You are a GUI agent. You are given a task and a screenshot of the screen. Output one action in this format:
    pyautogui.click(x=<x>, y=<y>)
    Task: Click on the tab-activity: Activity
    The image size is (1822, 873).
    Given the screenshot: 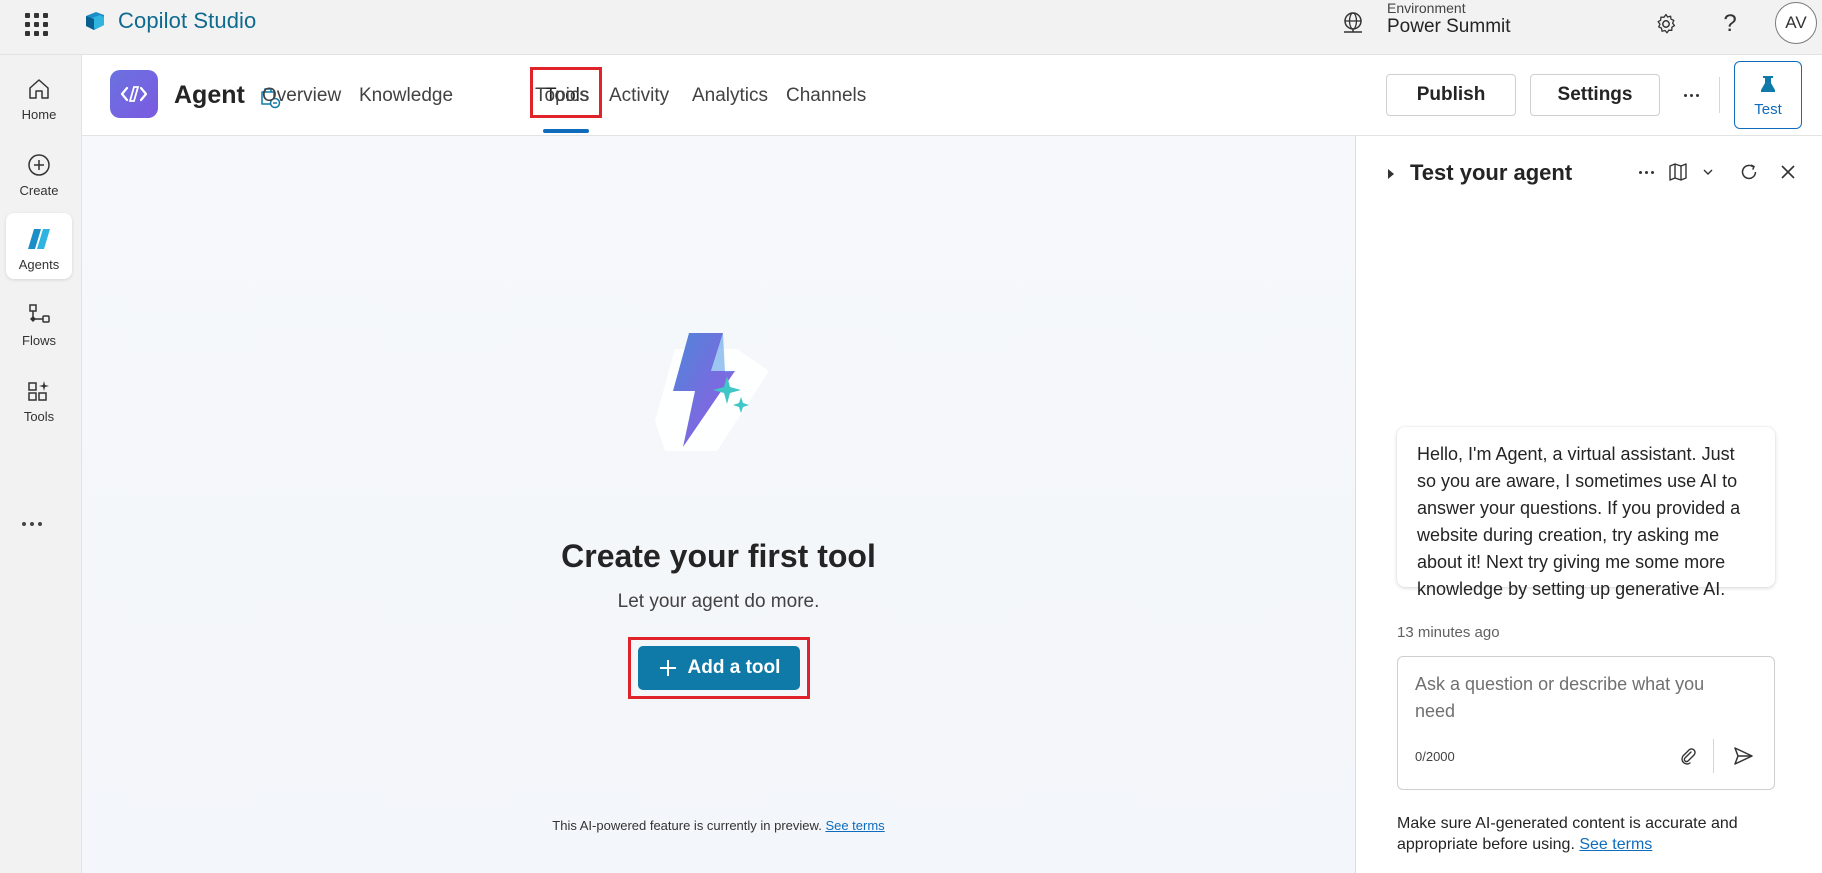 What is the action you would take?
    pyautogui.click(x=639, y=96)
    